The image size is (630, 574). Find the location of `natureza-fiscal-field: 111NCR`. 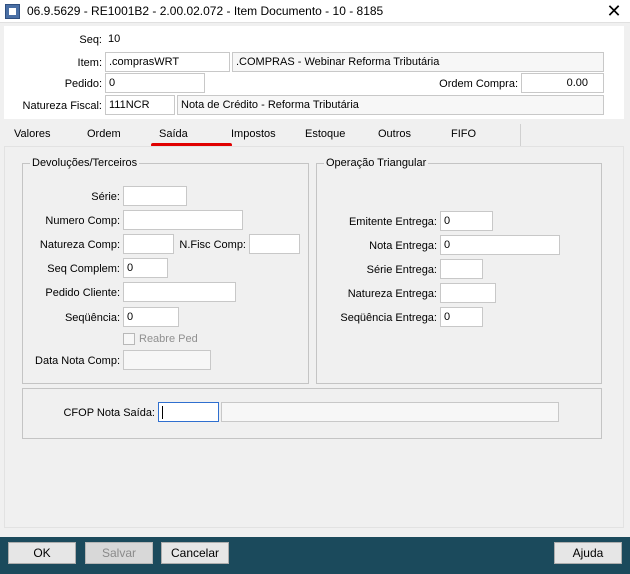

natureza-fiscal-field: 111NCR is located at coordinates (140, 105).